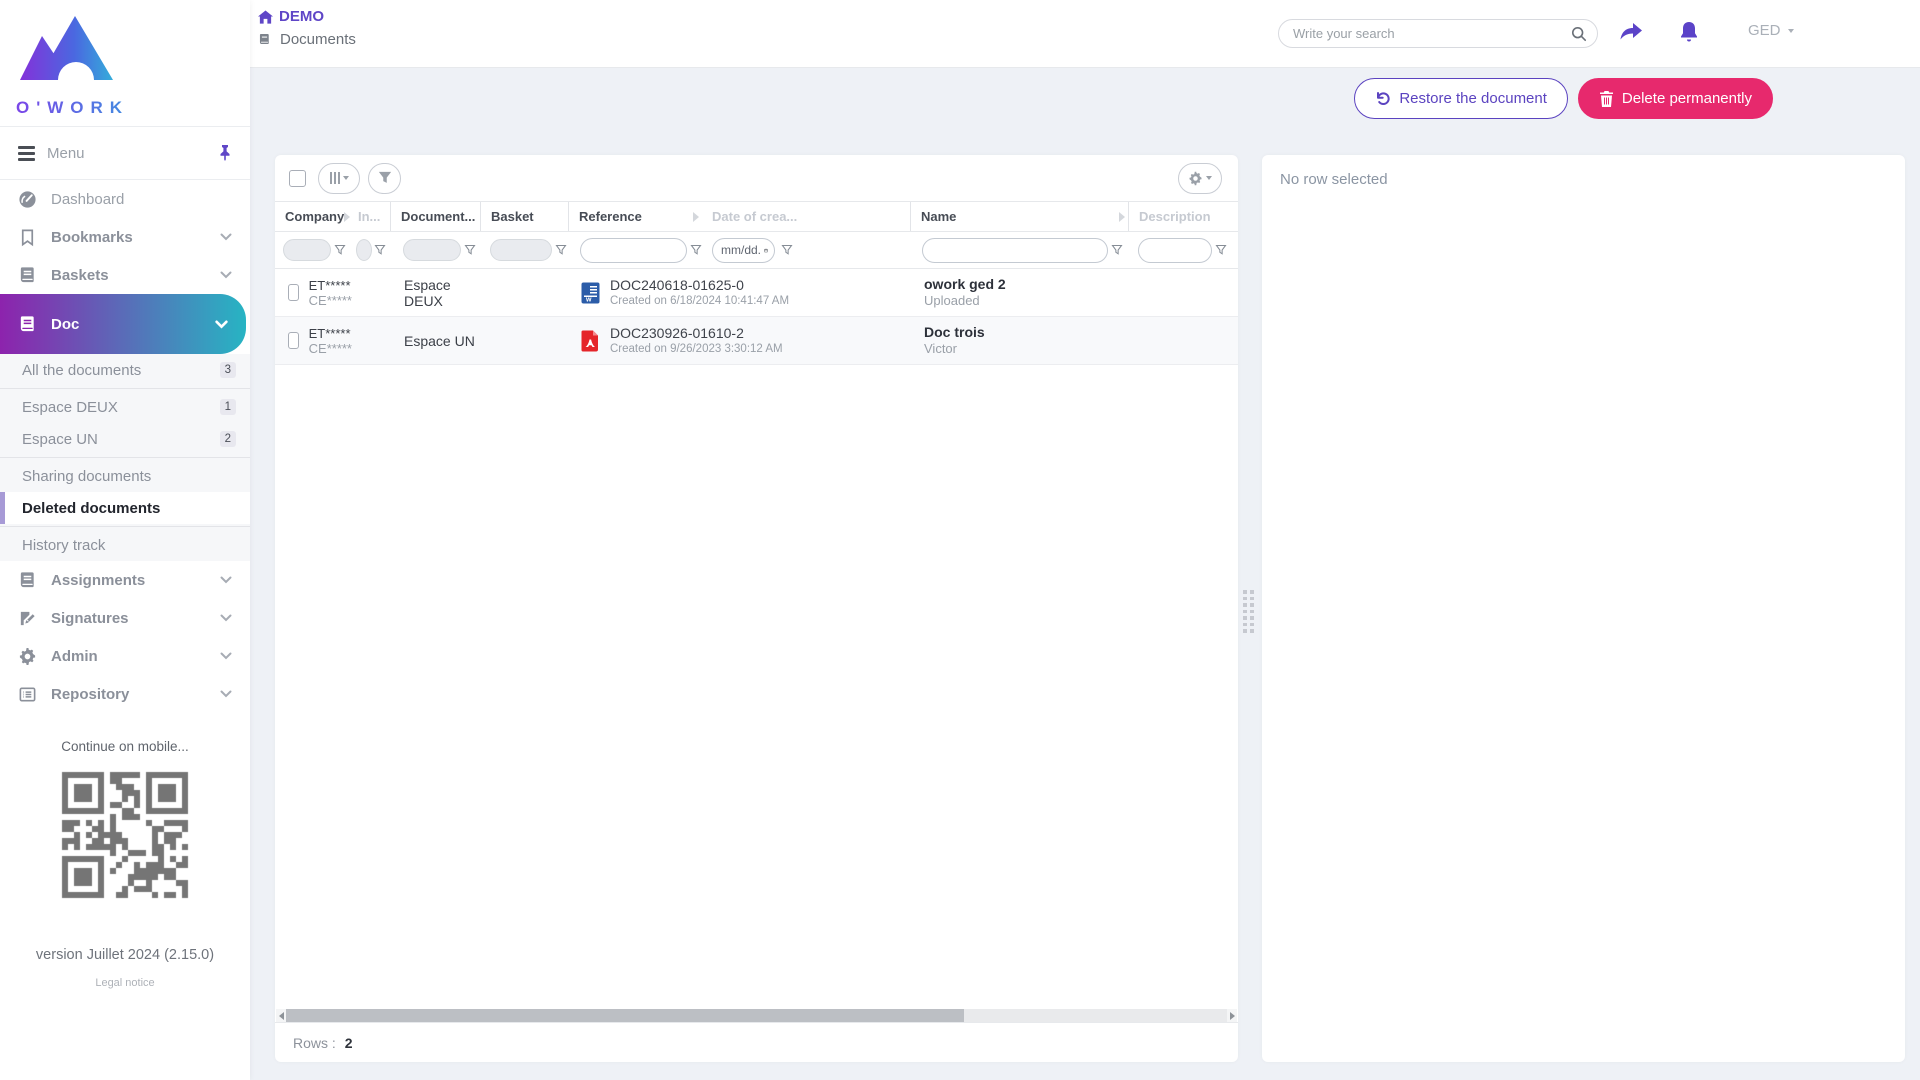  What do you see at coordinates (27, 694) in the screenshot?
I see `list-icon` at bounding box center [27, 694].